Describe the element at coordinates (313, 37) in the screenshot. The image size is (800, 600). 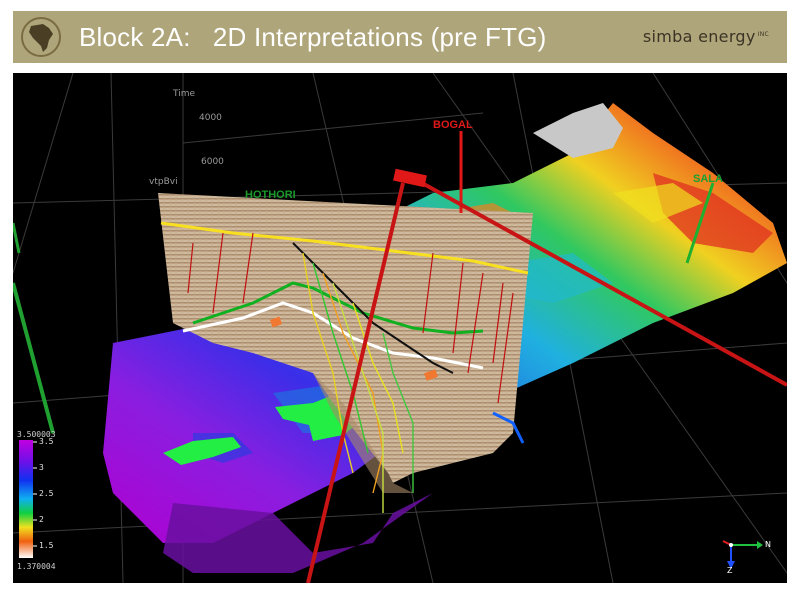
I see `slide-title: Block 2A: 2D Interpretations (pre FTG)` at that location.